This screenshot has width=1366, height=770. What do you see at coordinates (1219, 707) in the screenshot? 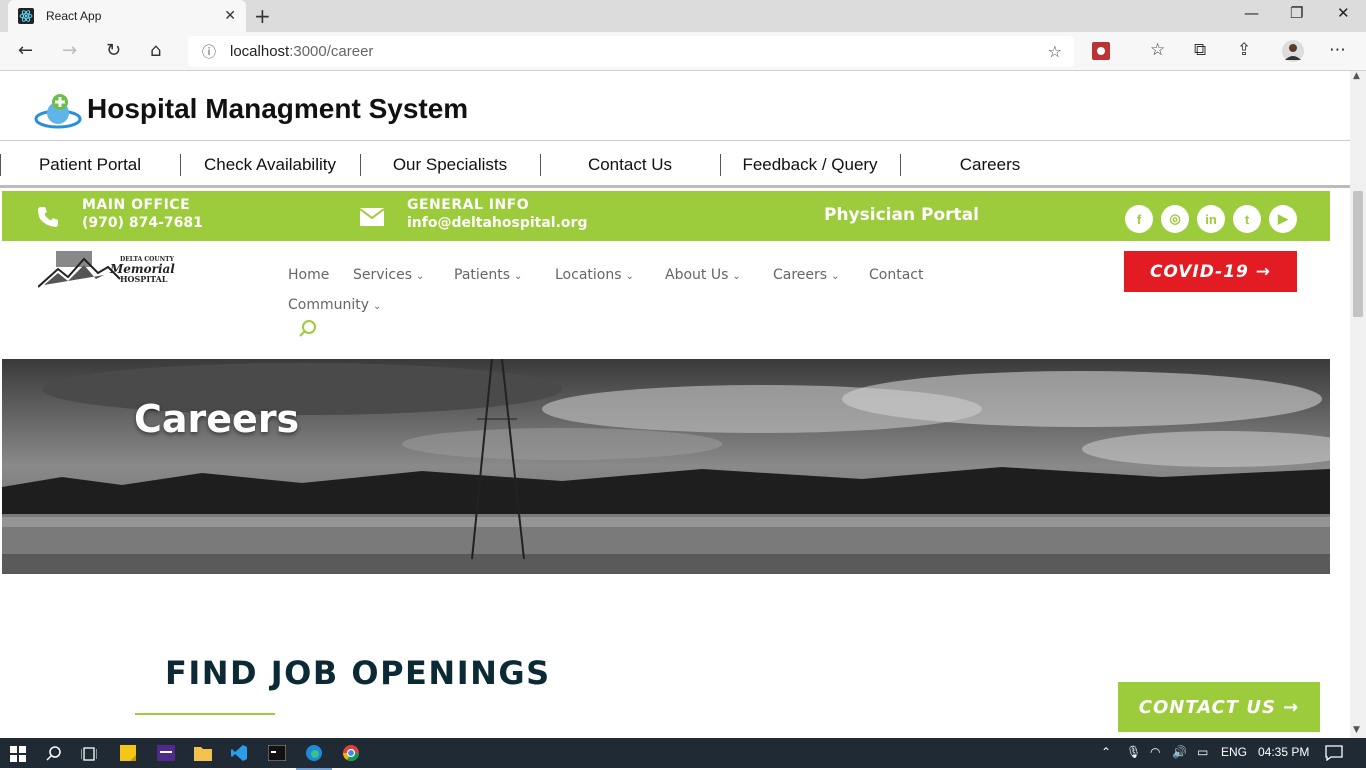
I see `contact-us-button: CONTACT US →` at bounding box center [1219, 707].